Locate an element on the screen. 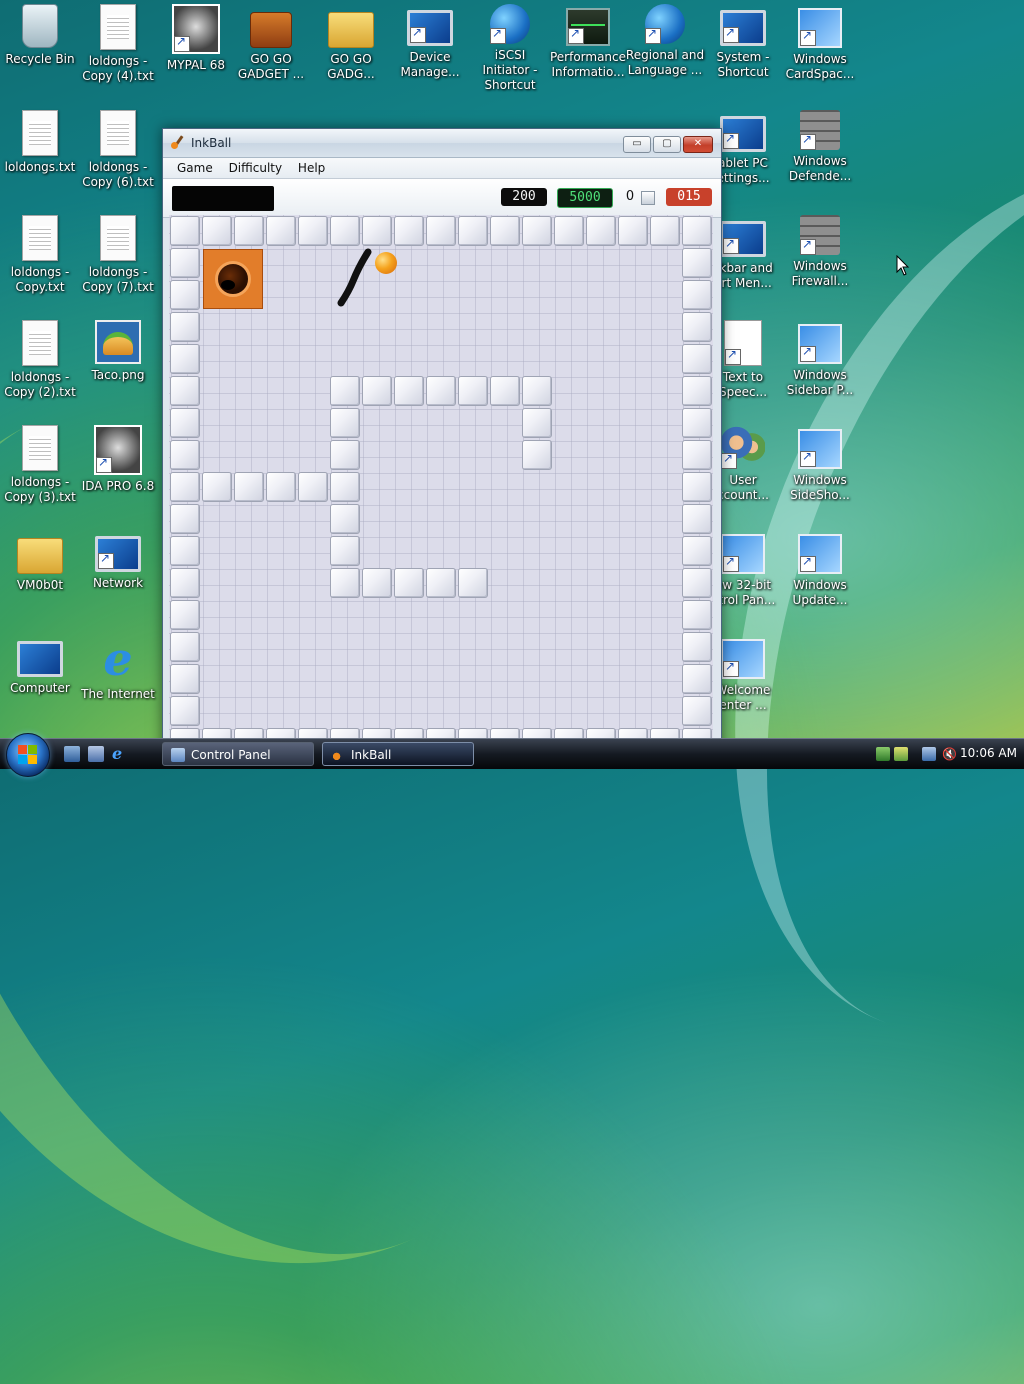 Image resolution: width=1024 pixels, height=1384 pixels. desktop-icon-label: VM0b0t is located at coordinates (40, 585).